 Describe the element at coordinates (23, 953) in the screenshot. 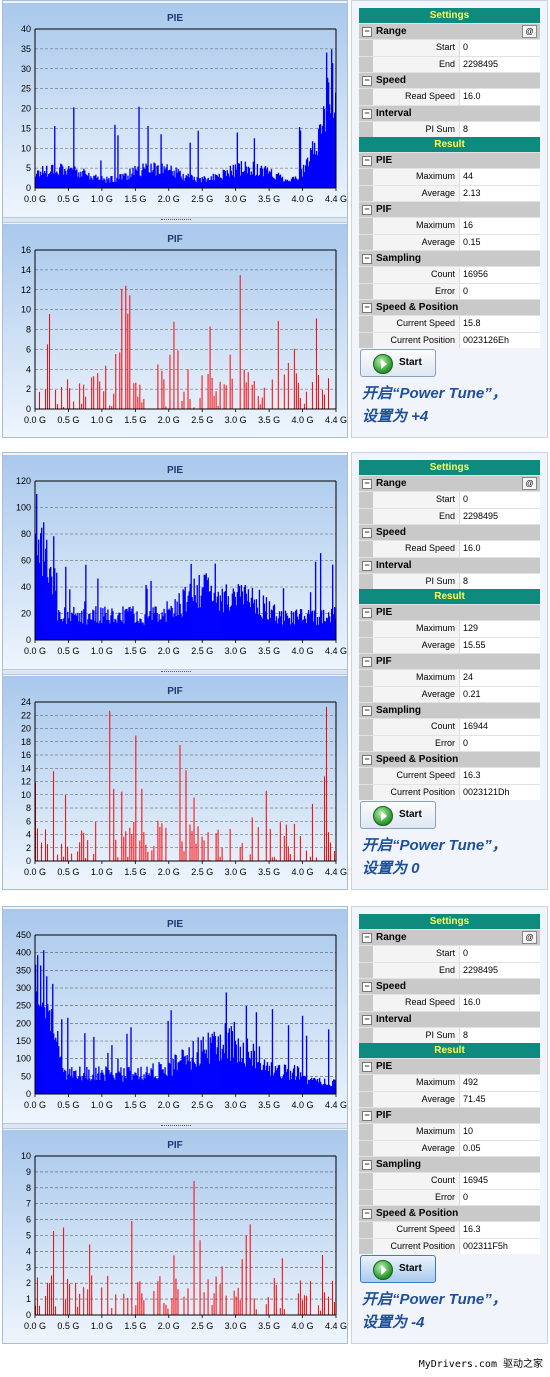

I see `y-tick-label: 400` at that location.